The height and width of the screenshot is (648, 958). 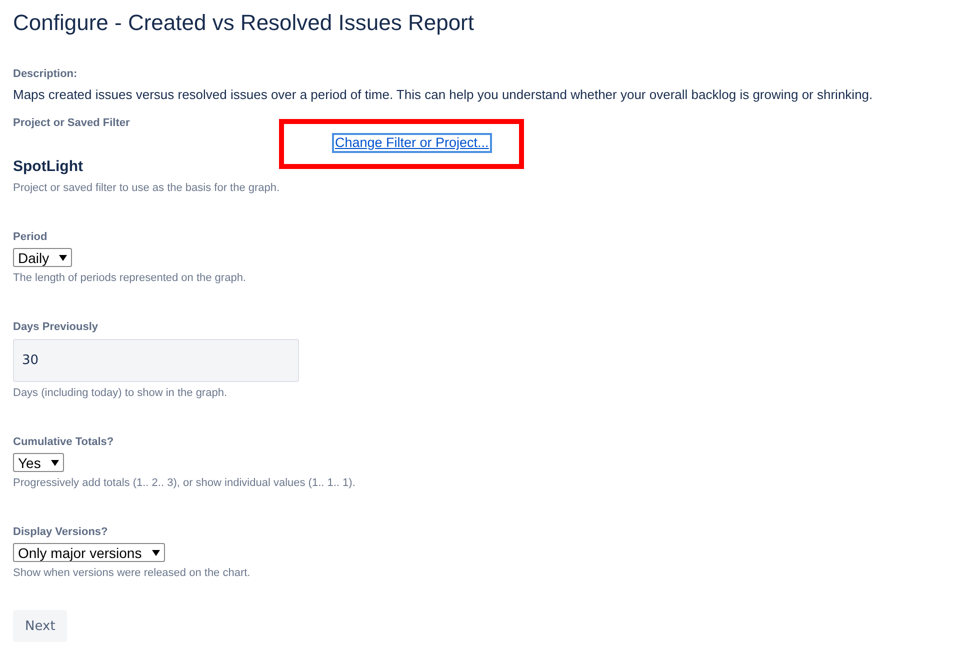 What do you see at coordinates (30, 237) in the screenshot?
I see `field-label: Period` at bounding box center [30, 237].